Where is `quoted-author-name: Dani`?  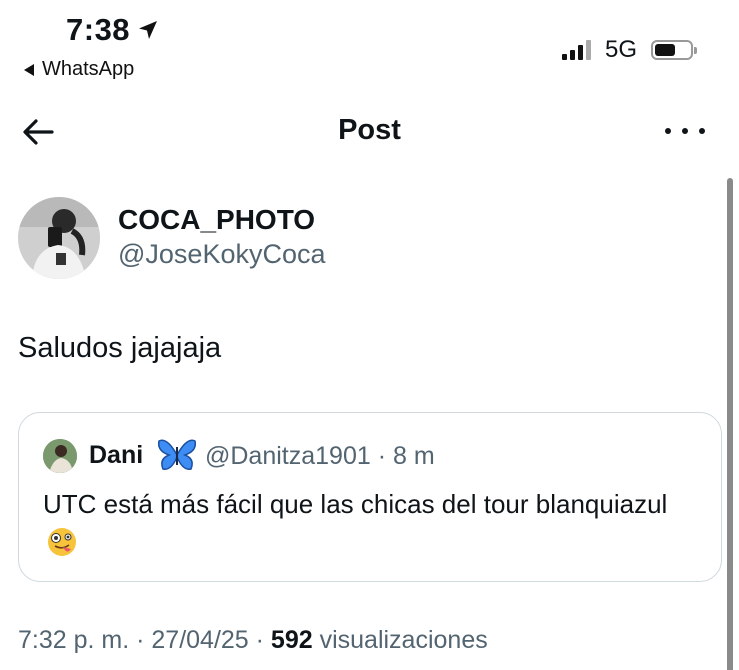
quoted-author-name: Dani is located at coordinates (116, 455).